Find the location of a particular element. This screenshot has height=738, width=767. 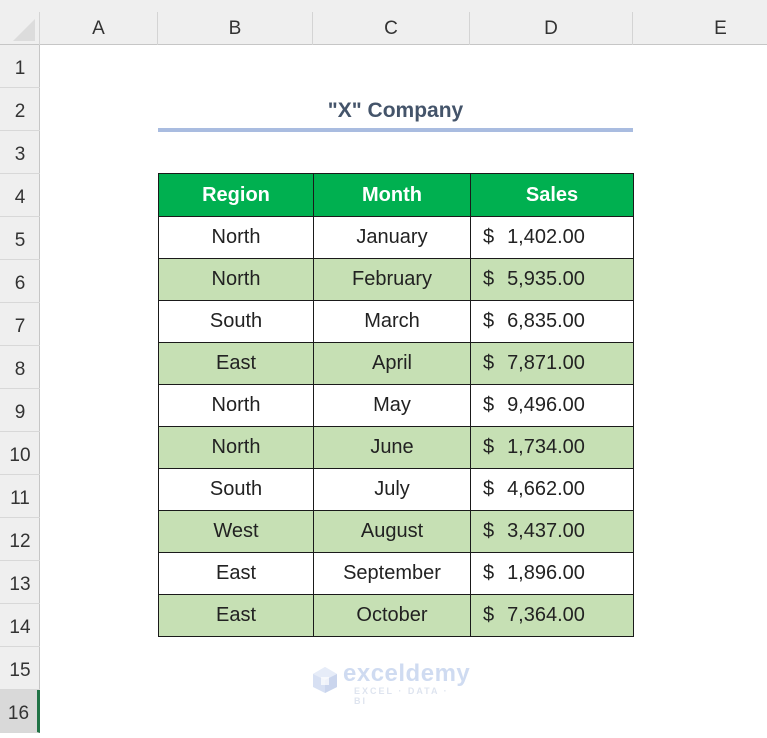

watermark-tagline: EXCEL · DATA · BI is located at coordinates (401, 696).